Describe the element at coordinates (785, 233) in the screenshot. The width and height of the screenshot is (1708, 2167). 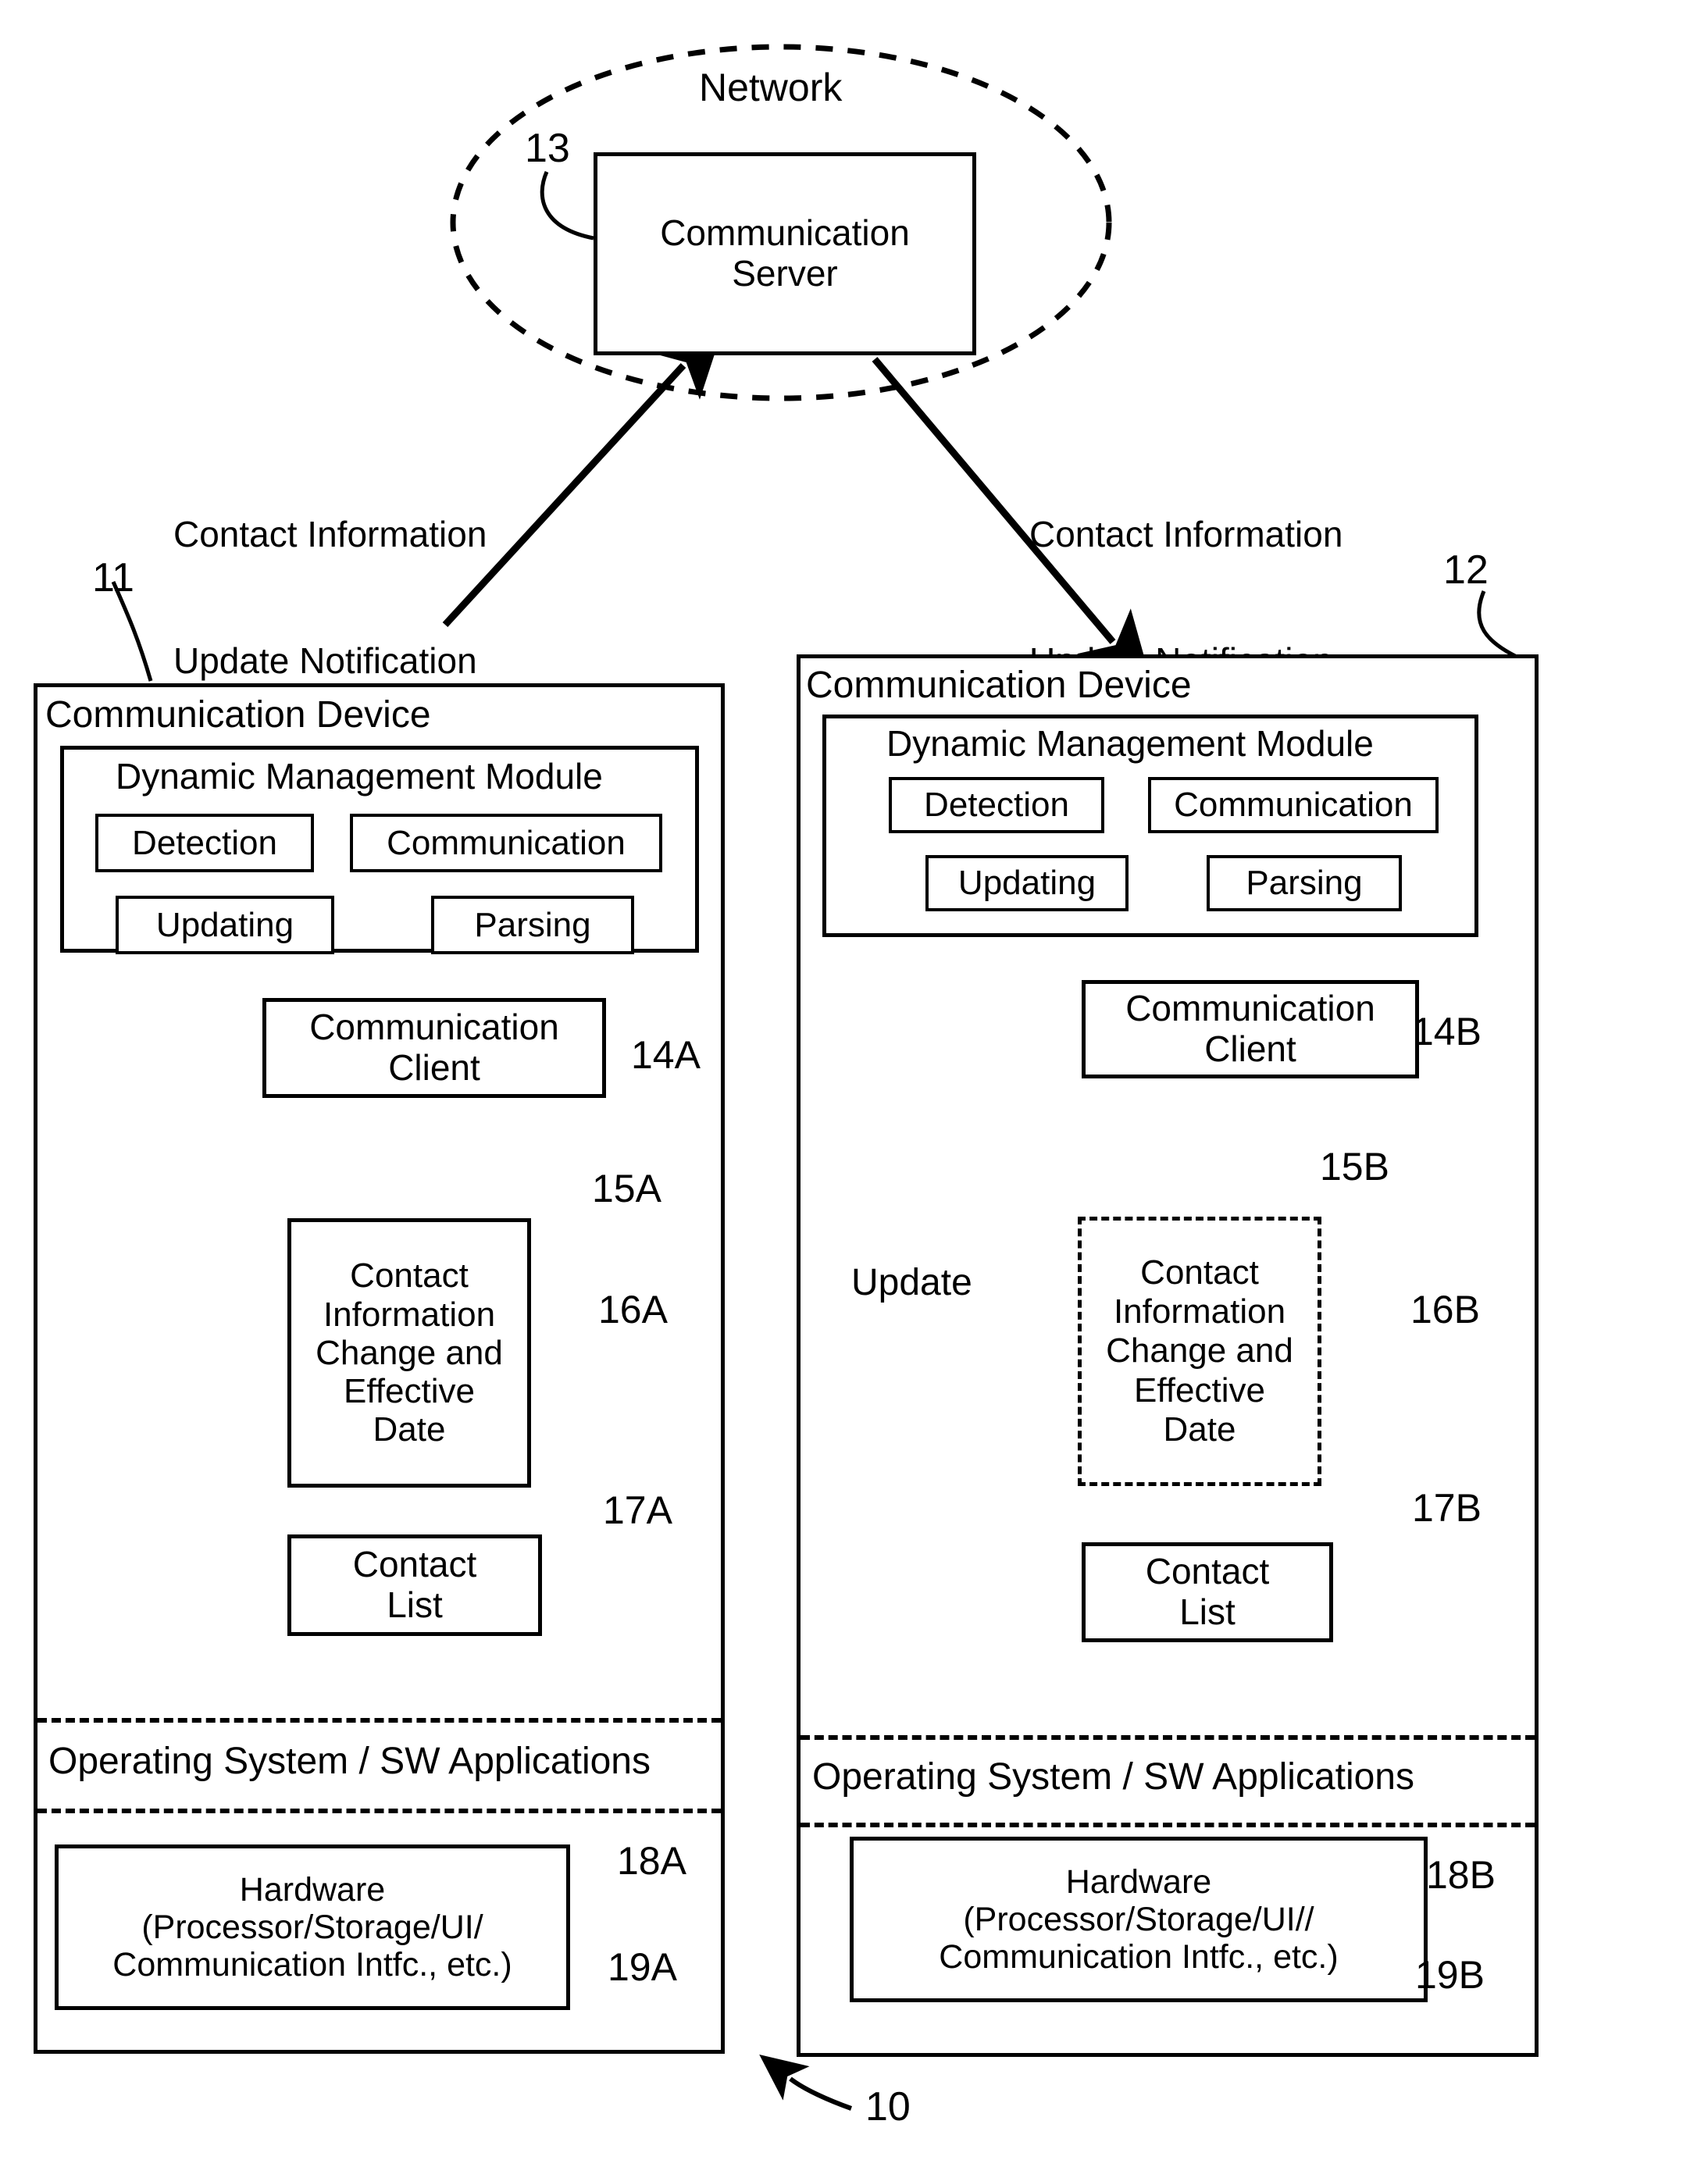
I see `server-line-1: Communication` at that location.